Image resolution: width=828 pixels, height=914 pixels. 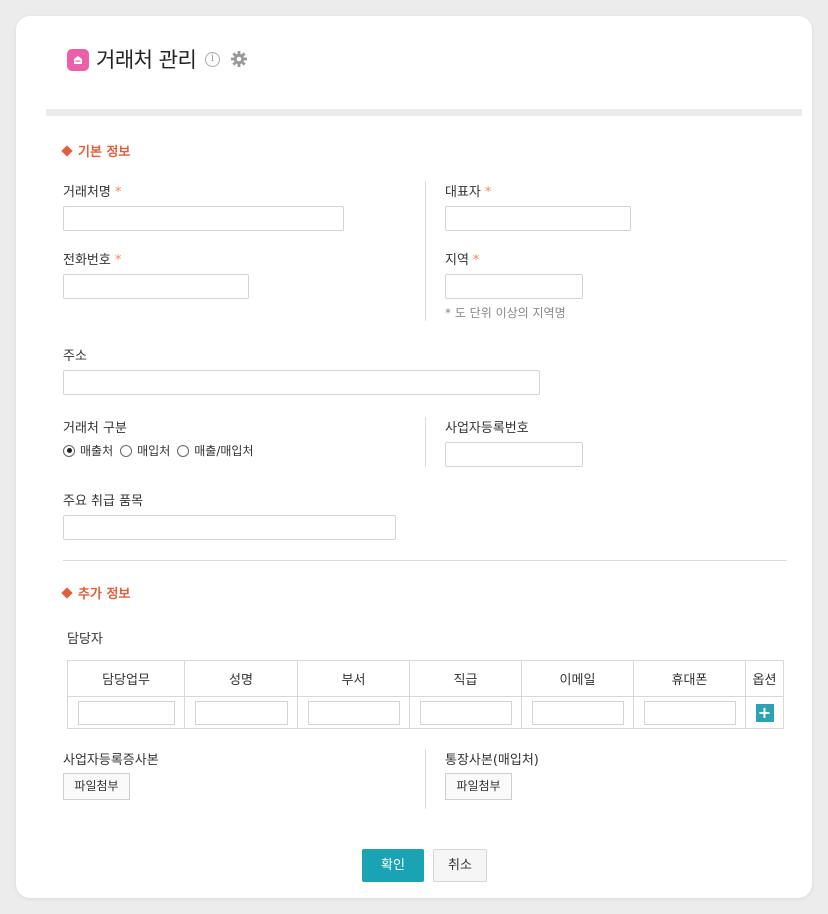 What do you see at coordinates (460, 865) in the screenshot?
I see `cancel-button: 취소` at bounding box center [460, 865].